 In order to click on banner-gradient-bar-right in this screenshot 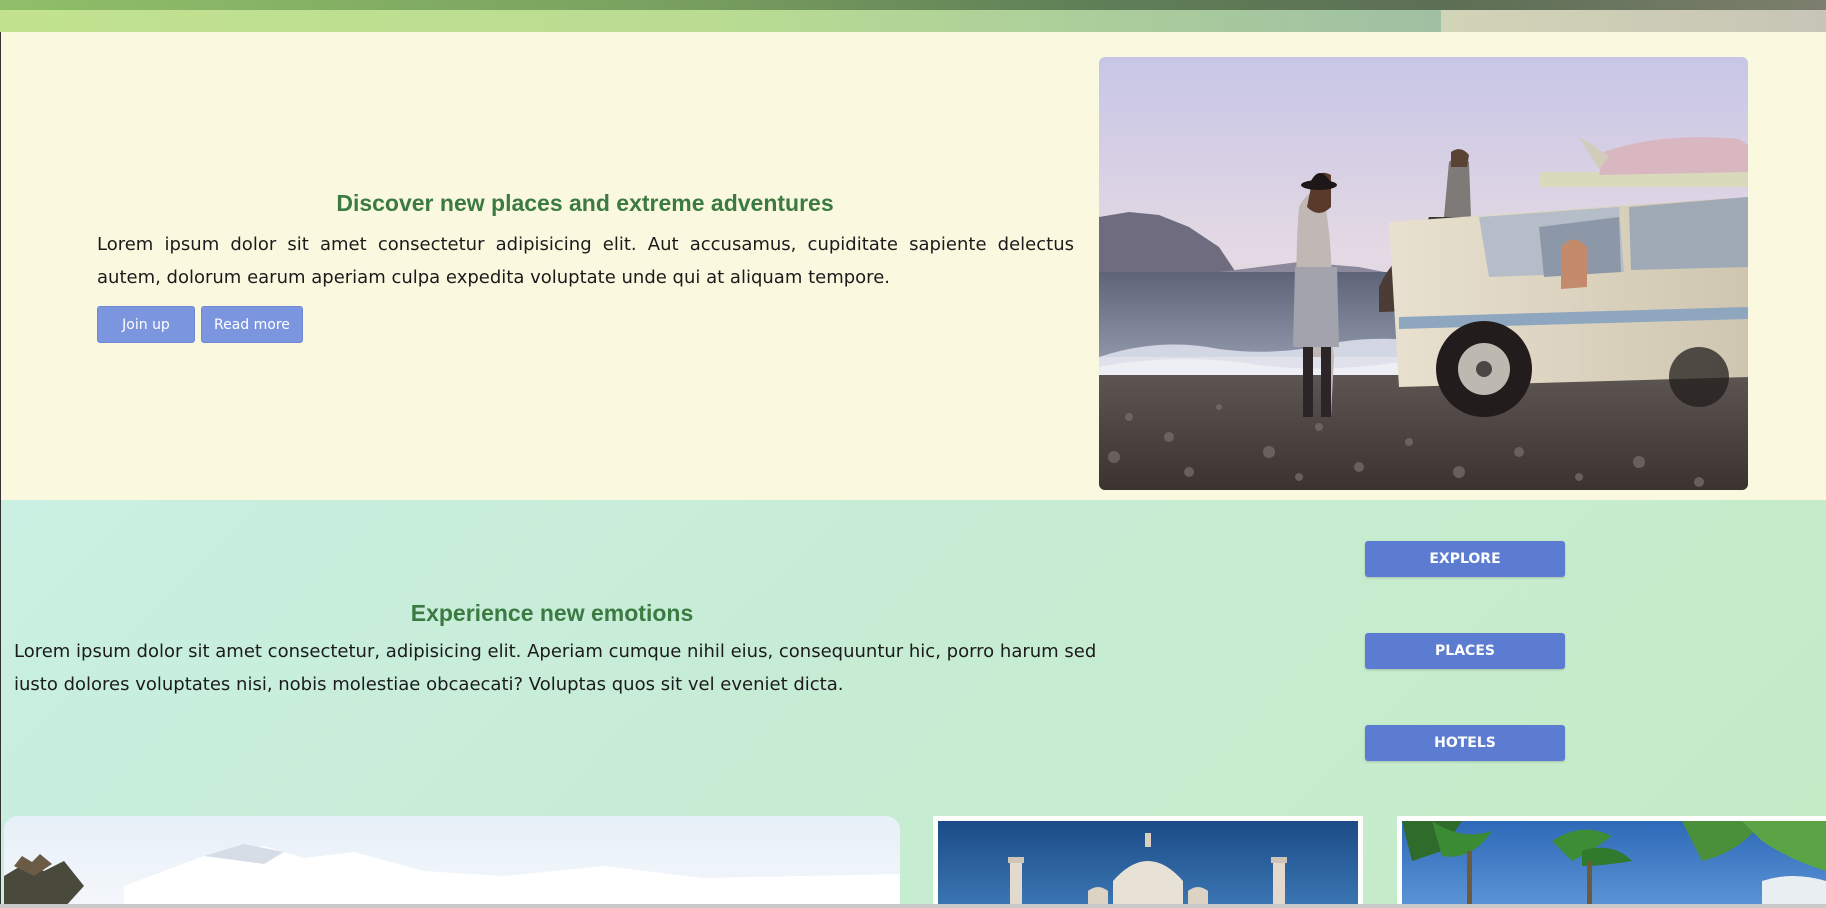, I will do `click(1633, 21)`.